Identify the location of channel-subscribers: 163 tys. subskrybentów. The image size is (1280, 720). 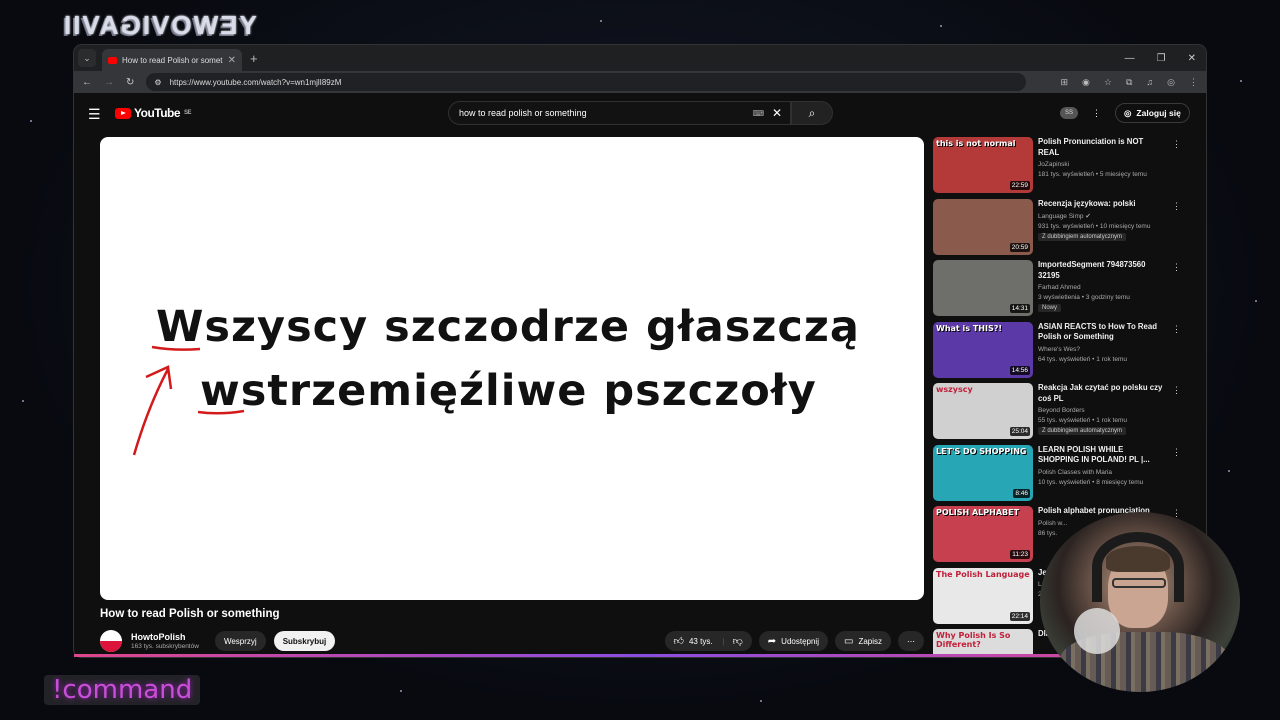
(165, 646).